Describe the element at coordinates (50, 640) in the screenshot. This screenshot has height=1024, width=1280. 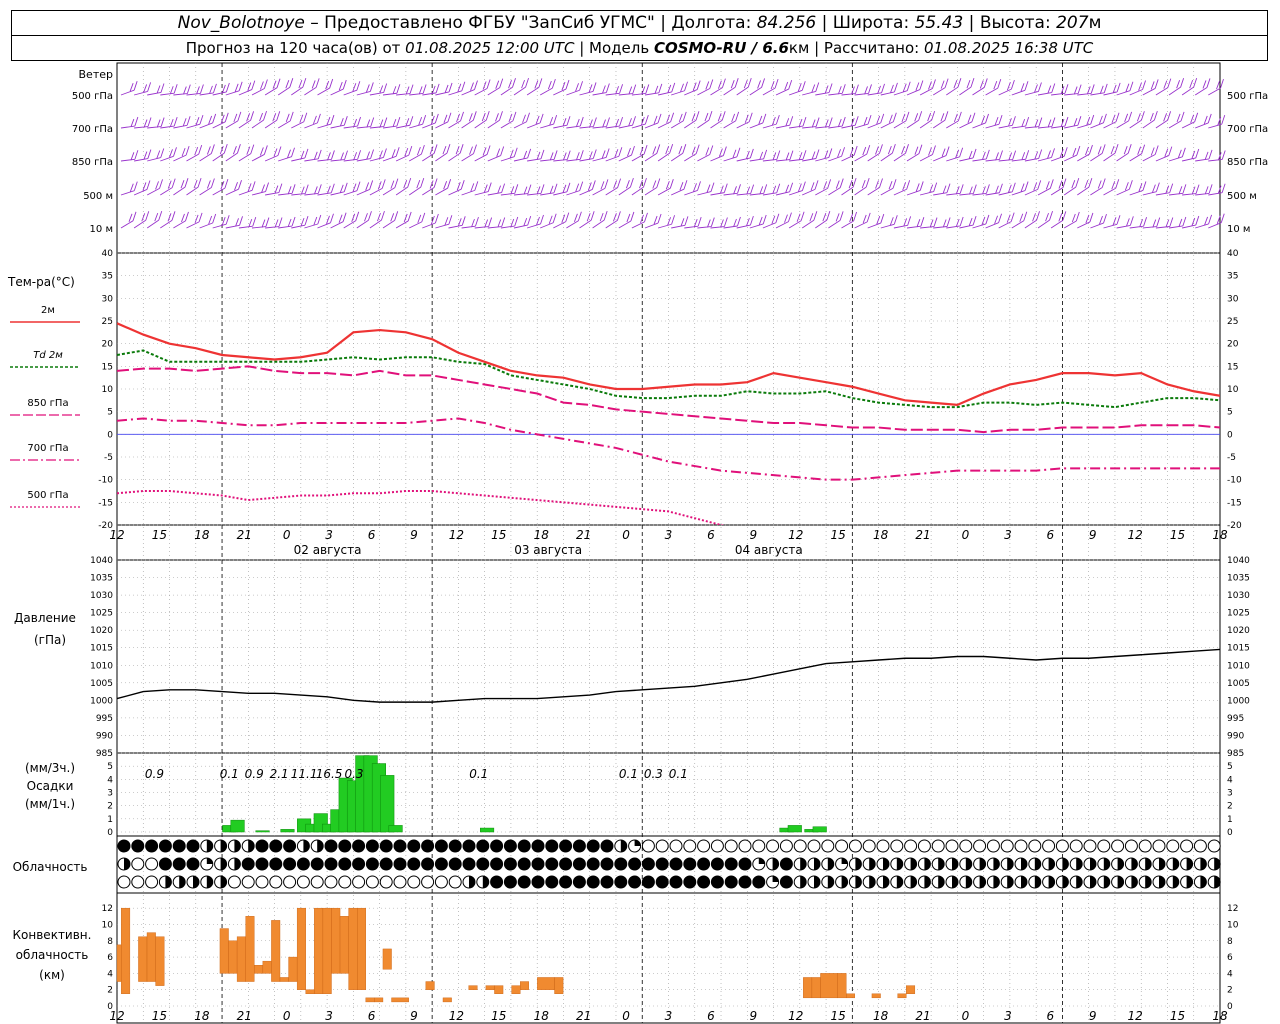
I see `pressure-axis-unit: (гПа)` at that location.